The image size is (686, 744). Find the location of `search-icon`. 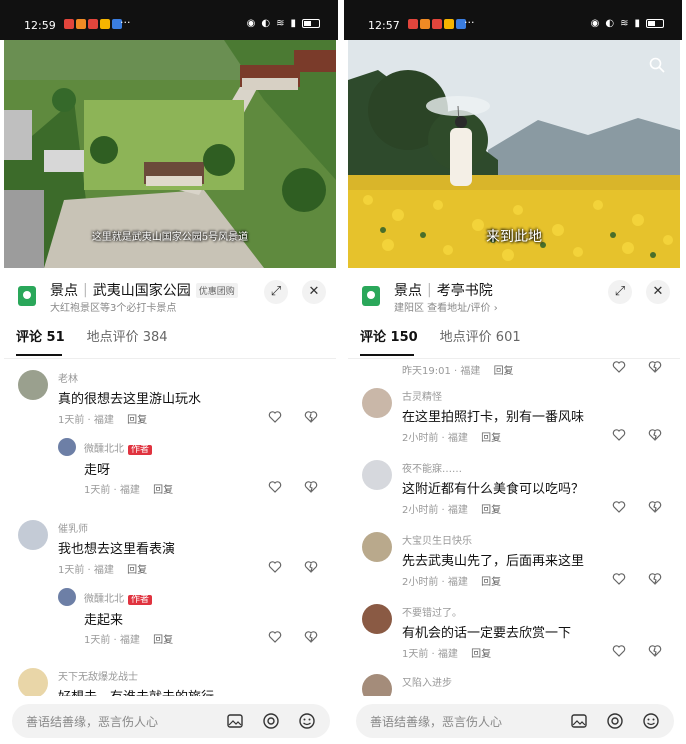

search-icon is located at coordinates (657, 65).